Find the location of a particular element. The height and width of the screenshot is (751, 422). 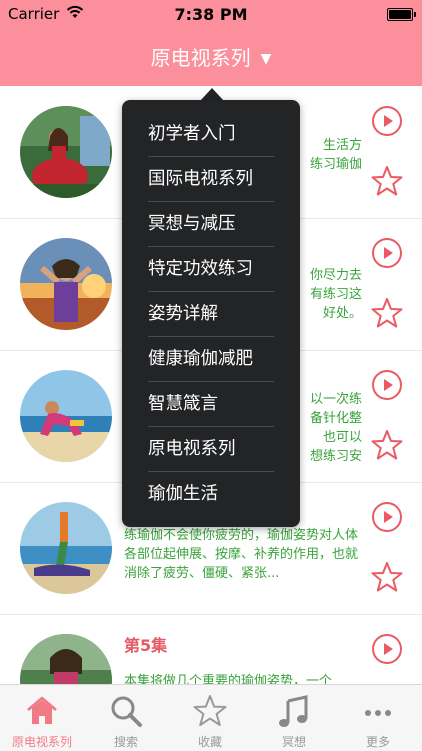

caret-down-icon: ▼ is located at coordinates (266, 59).